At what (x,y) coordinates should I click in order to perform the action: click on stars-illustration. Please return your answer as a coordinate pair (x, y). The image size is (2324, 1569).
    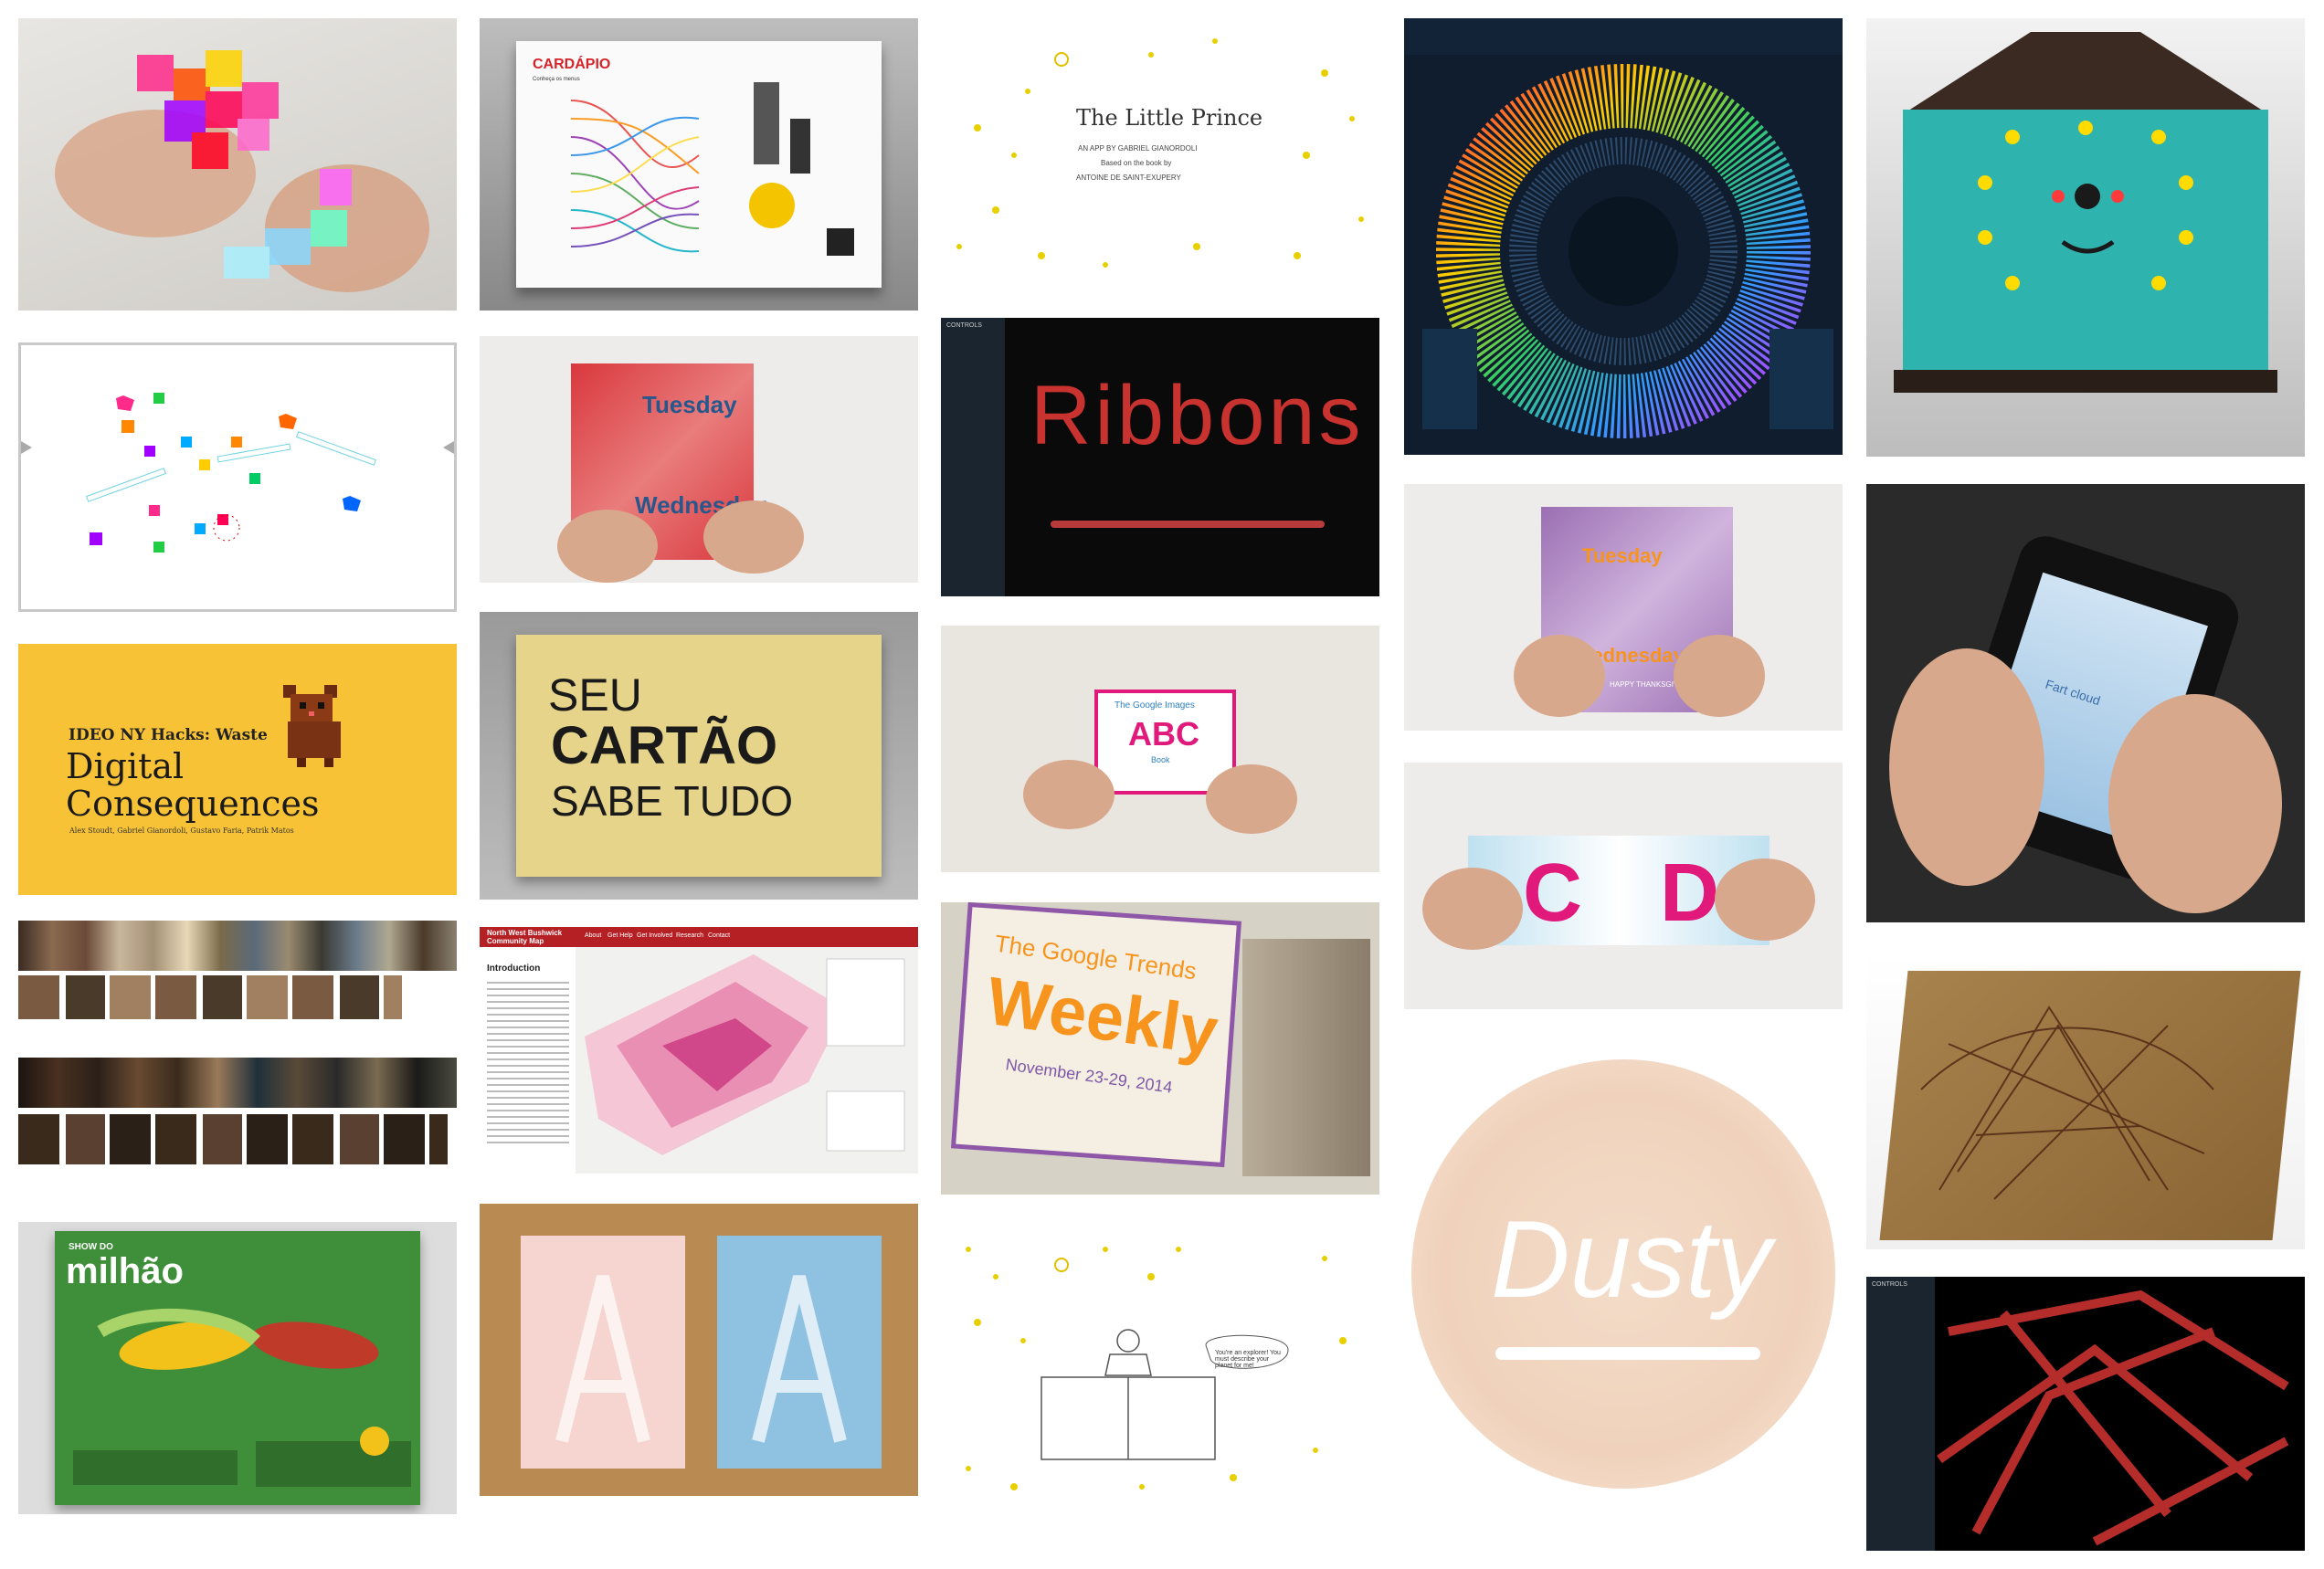
    Looking at the image, I should click on (1160, 153).